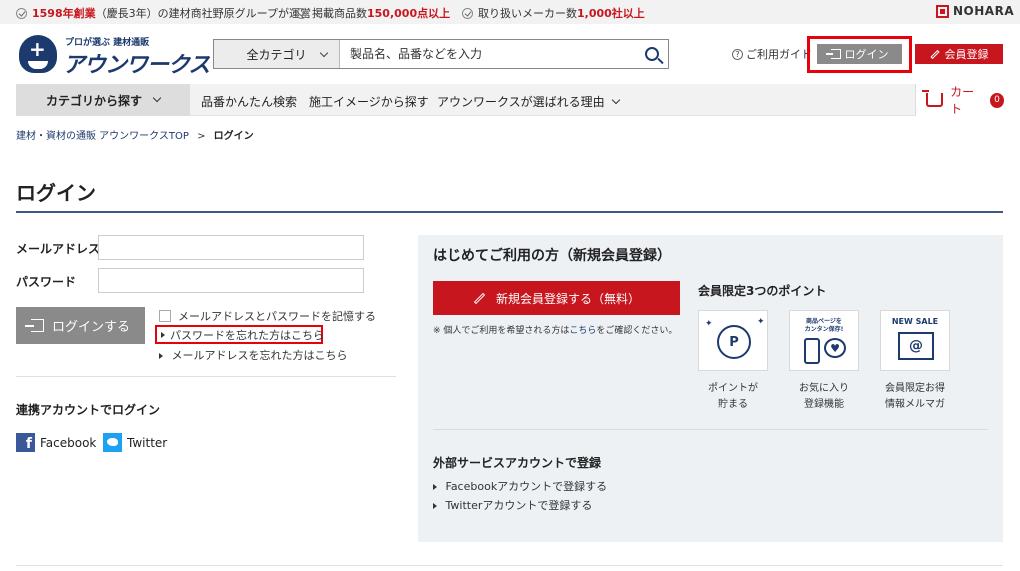  I want to click on sns-login-title: 連携アカウントでログイン, so click(88, 410).